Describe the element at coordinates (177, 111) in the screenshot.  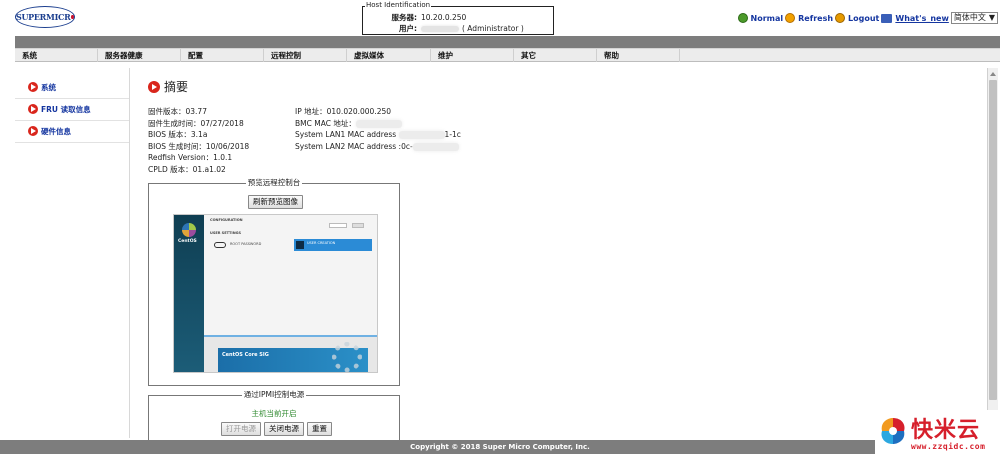
I see `firmware-version: 固件版本：03.77` at that location.